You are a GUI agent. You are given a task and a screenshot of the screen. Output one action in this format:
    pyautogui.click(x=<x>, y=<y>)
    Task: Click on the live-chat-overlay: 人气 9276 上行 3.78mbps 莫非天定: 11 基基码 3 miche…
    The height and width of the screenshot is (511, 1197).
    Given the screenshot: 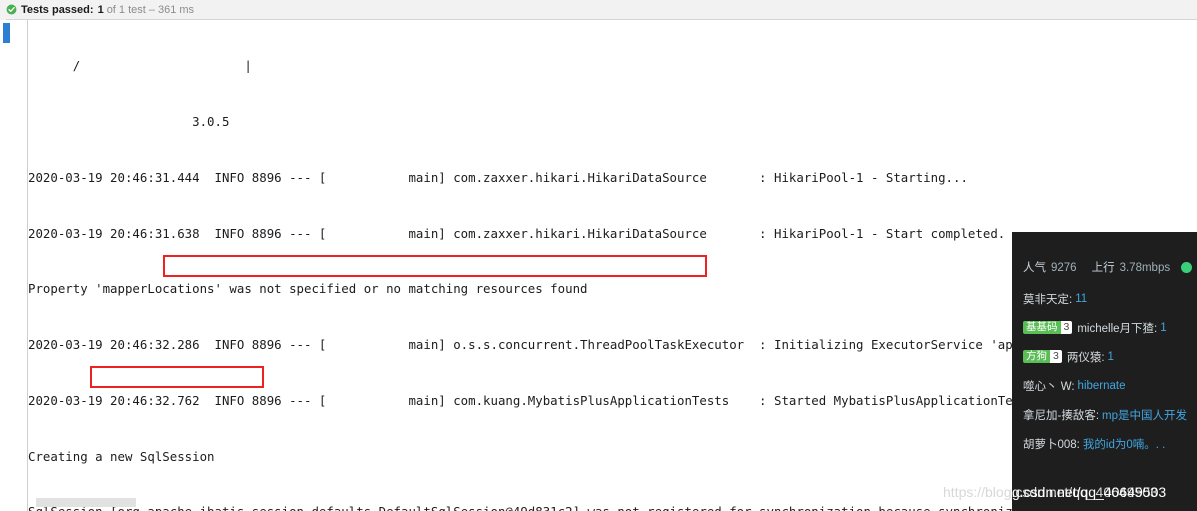 What is the action you would take?
    pyautogui.click(x=1104, y=371)
    